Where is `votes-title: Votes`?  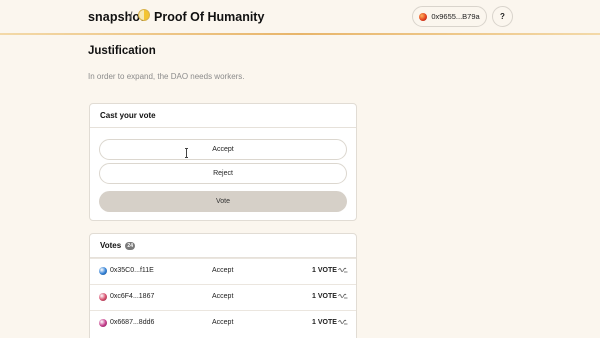
votes-title: Votes is located at coordinates (111, 245).